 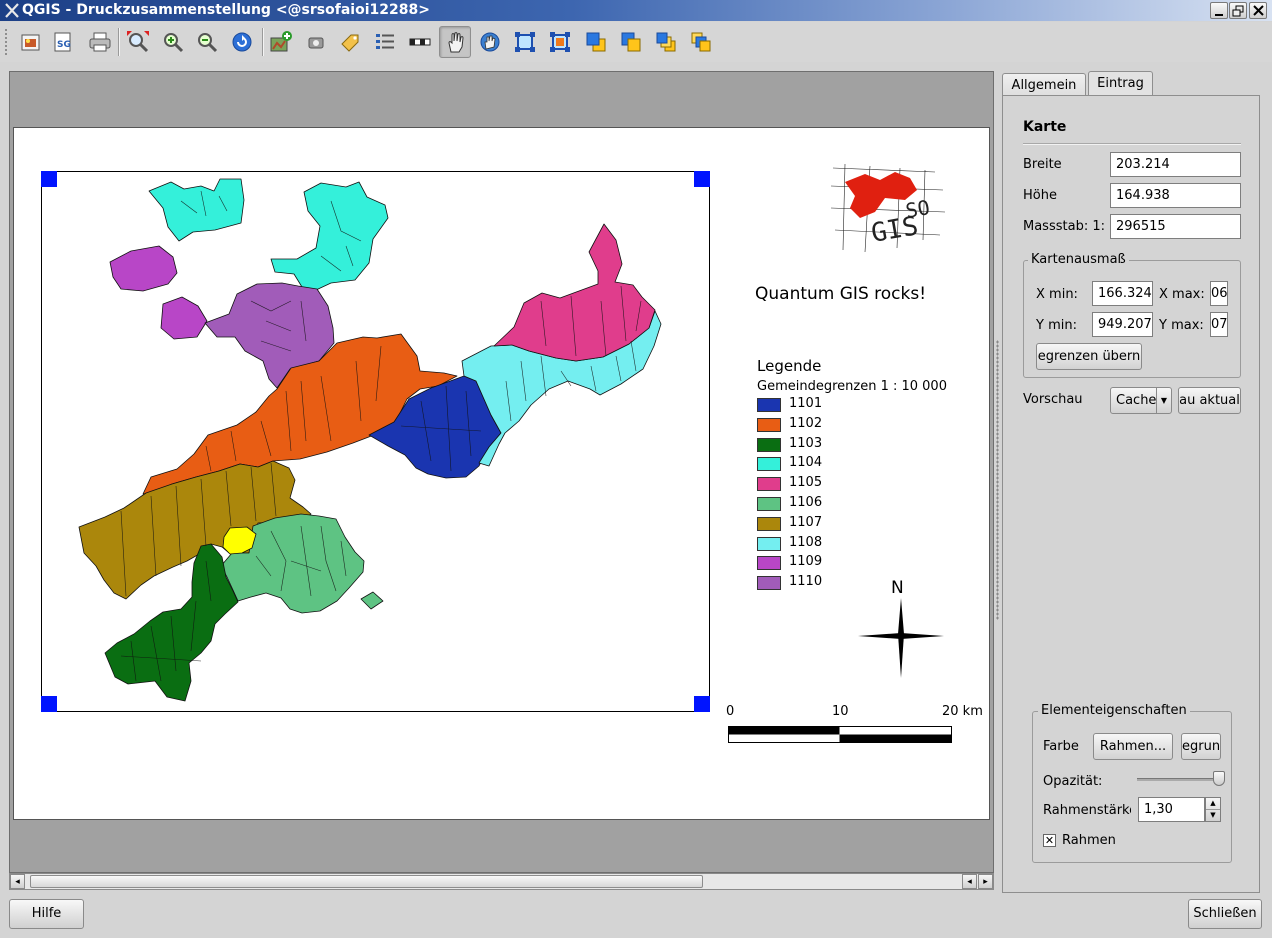 I want to click on scalebar-item: 0 10 20 km, so click(x=856, y=725).